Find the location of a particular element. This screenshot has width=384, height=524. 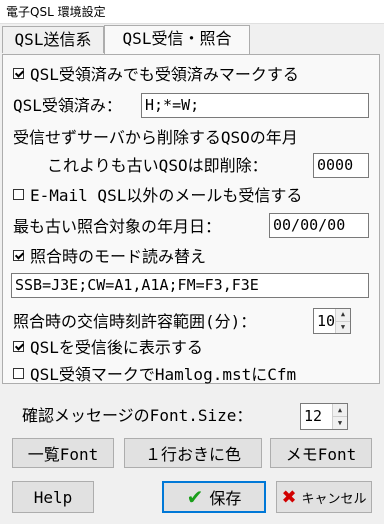

window-title: 電子QSL 環境設定 is located at coordinates (192, 12).